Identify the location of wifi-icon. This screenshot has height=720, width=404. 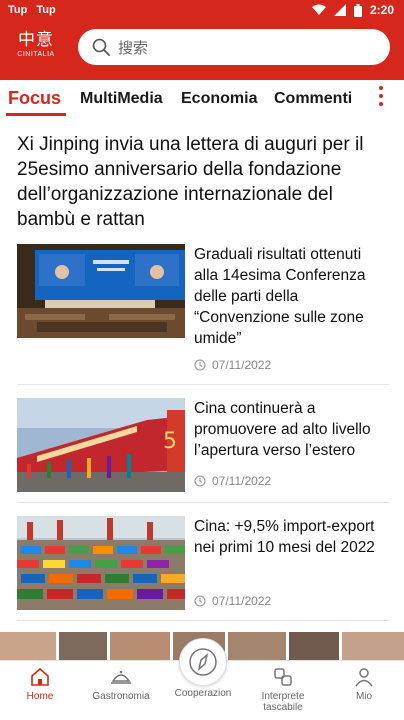
(318, 9).